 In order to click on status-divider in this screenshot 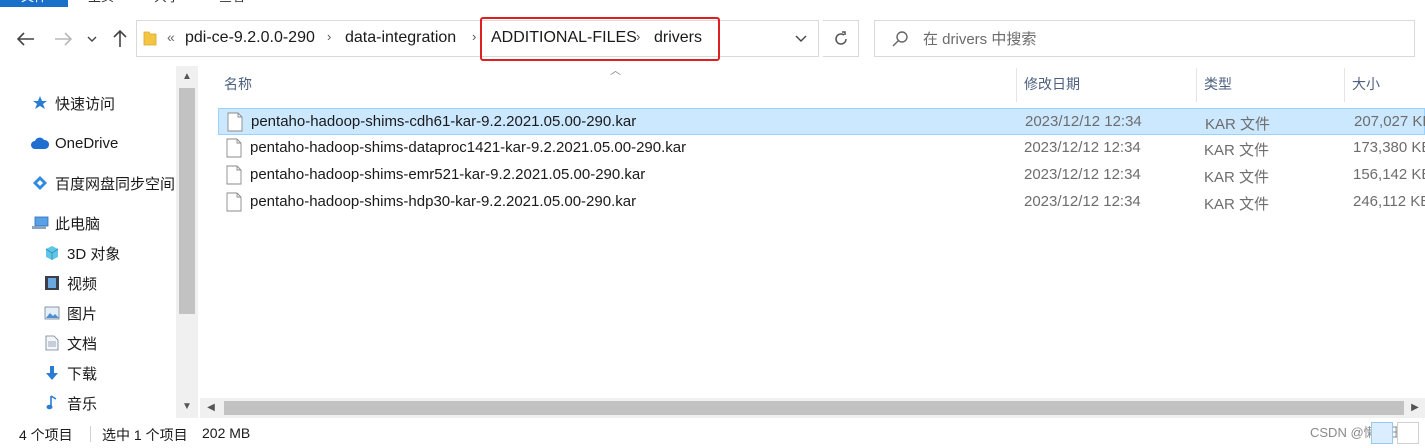, I will do `click(90, 434)`.